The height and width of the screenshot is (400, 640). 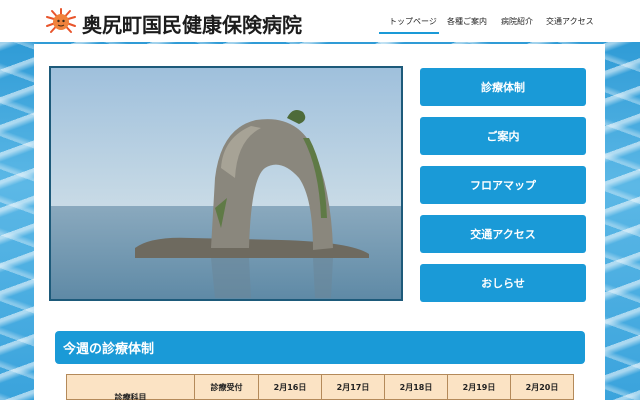 What do you see at coordinates (352, 387) in the screenshot?
I see `table-header-date: 2月17日` at bounding box center [352, 387].